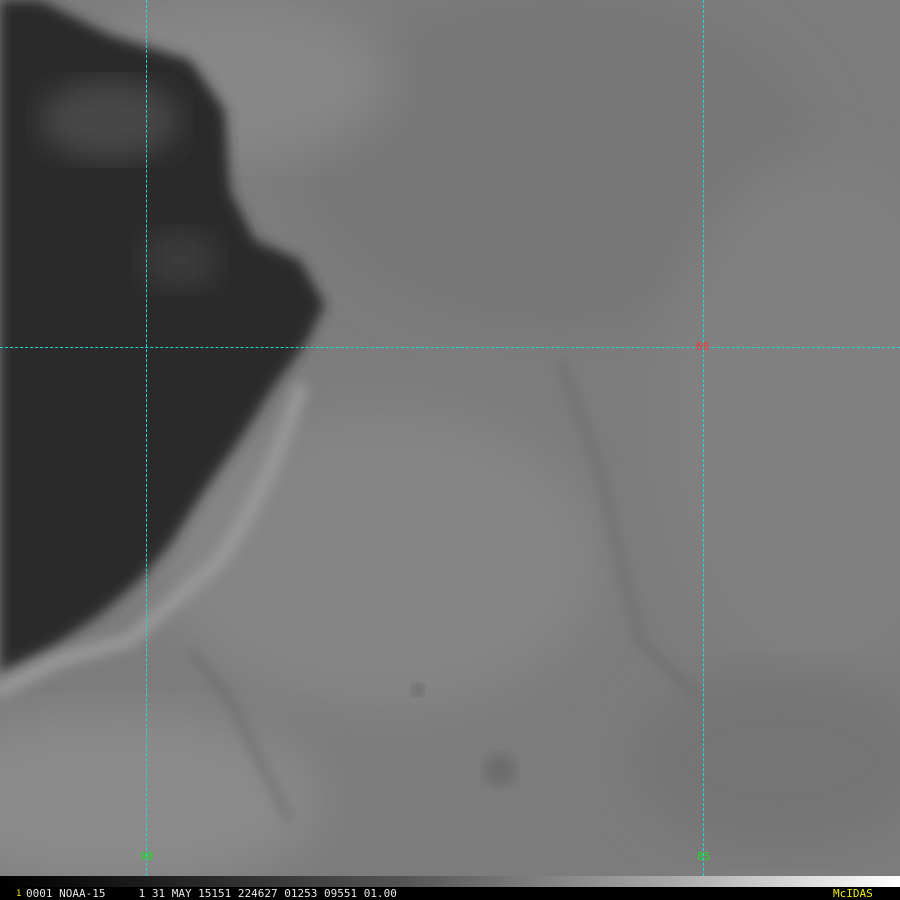 Image resolution: width=900 pixels, height=900 pixels. I want to click on frame-number: 1, so click(19, 894).